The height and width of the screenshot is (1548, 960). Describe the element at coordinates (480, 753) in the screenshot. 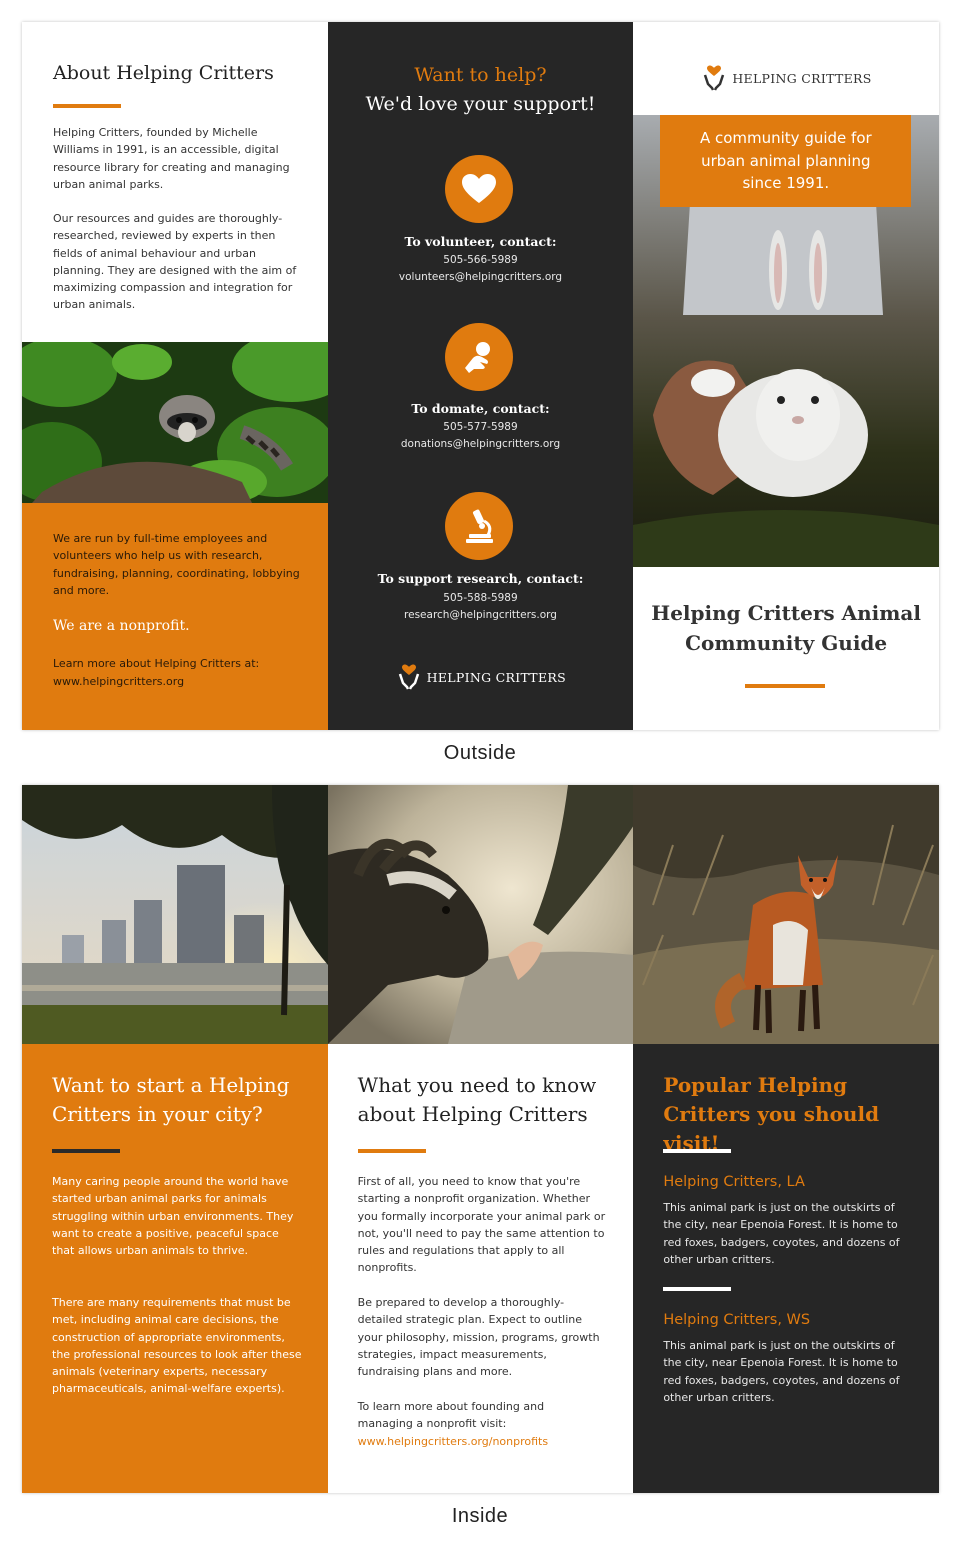

I see `outside-caption: Outside` at that location.